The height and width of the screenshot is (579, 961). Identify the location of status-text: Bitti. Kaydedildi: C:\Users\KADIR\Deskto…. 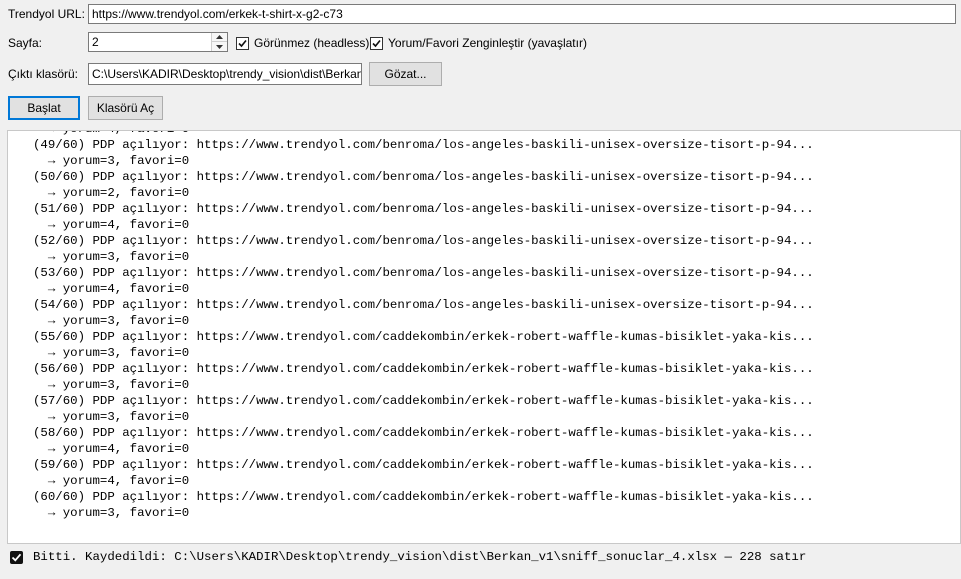
(420, 557).